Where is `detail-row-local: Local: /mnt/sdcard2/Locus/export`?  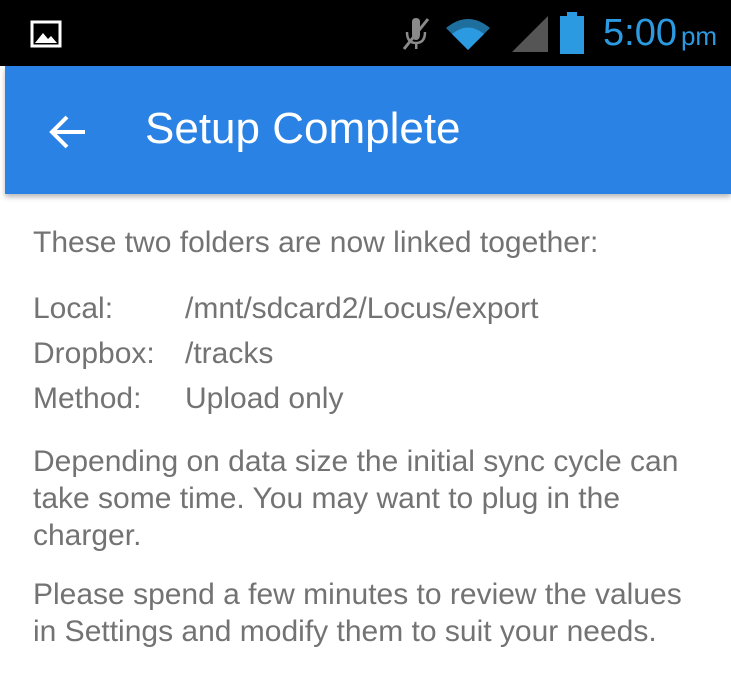 detail-row-local: Local: /mnt/sdcard2/Locus/export is located at coordinates (286, 308).